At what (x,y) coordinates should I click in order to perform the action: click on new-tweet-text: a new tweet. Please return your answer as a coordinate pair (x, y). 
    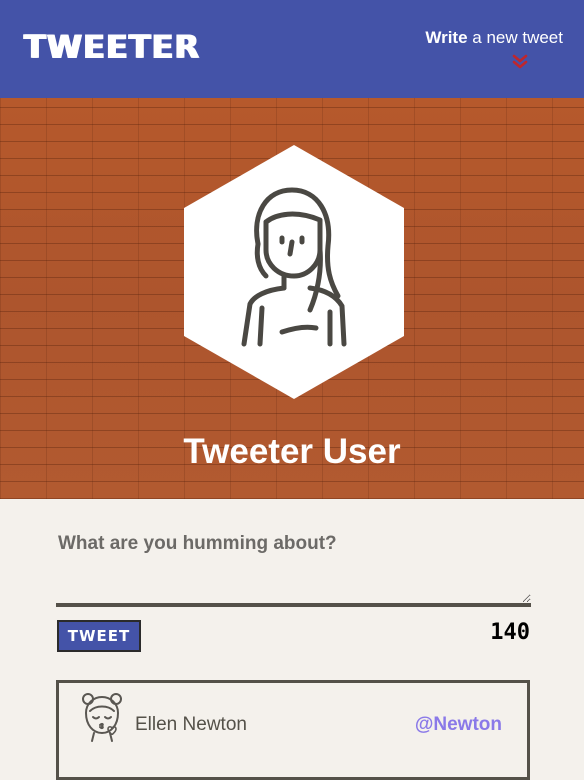
    Looking at the image, I should click on (515, 37).